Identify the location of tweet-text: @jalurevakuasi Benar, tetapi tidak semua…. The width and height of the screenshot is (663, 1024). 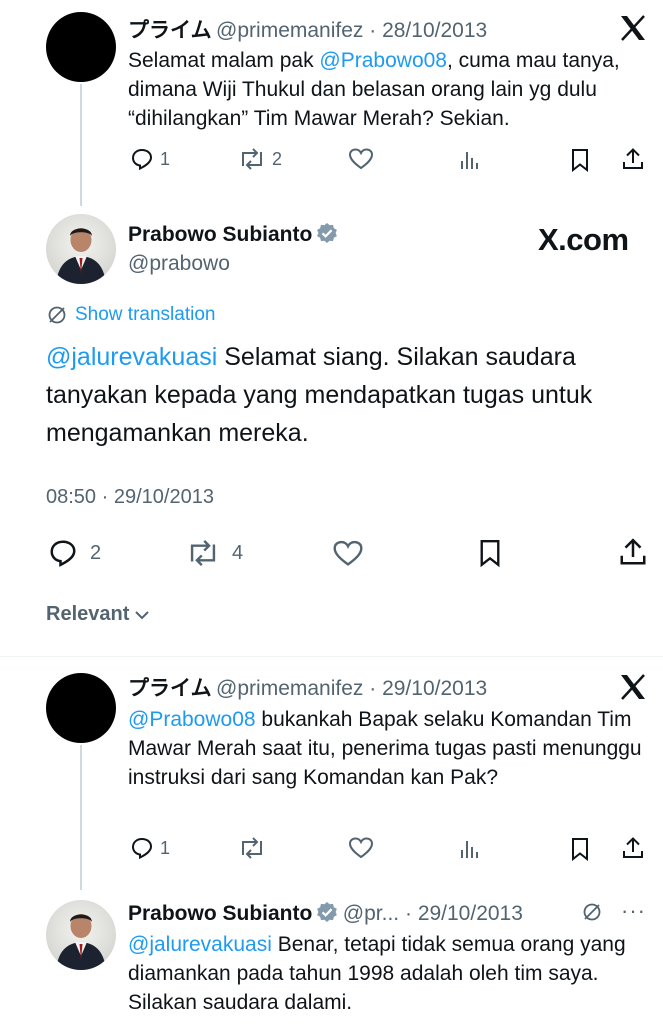
(385, 973).